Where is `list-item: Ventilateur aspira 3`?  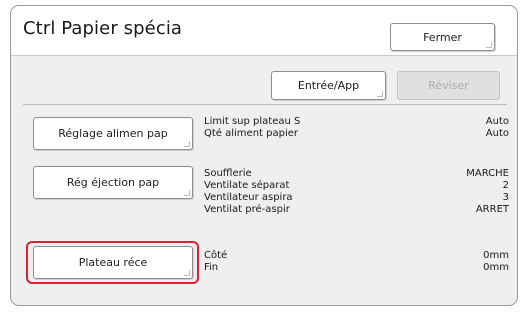
list-item: Ventilateur aspira 3 is located at coordinates (356, 198).